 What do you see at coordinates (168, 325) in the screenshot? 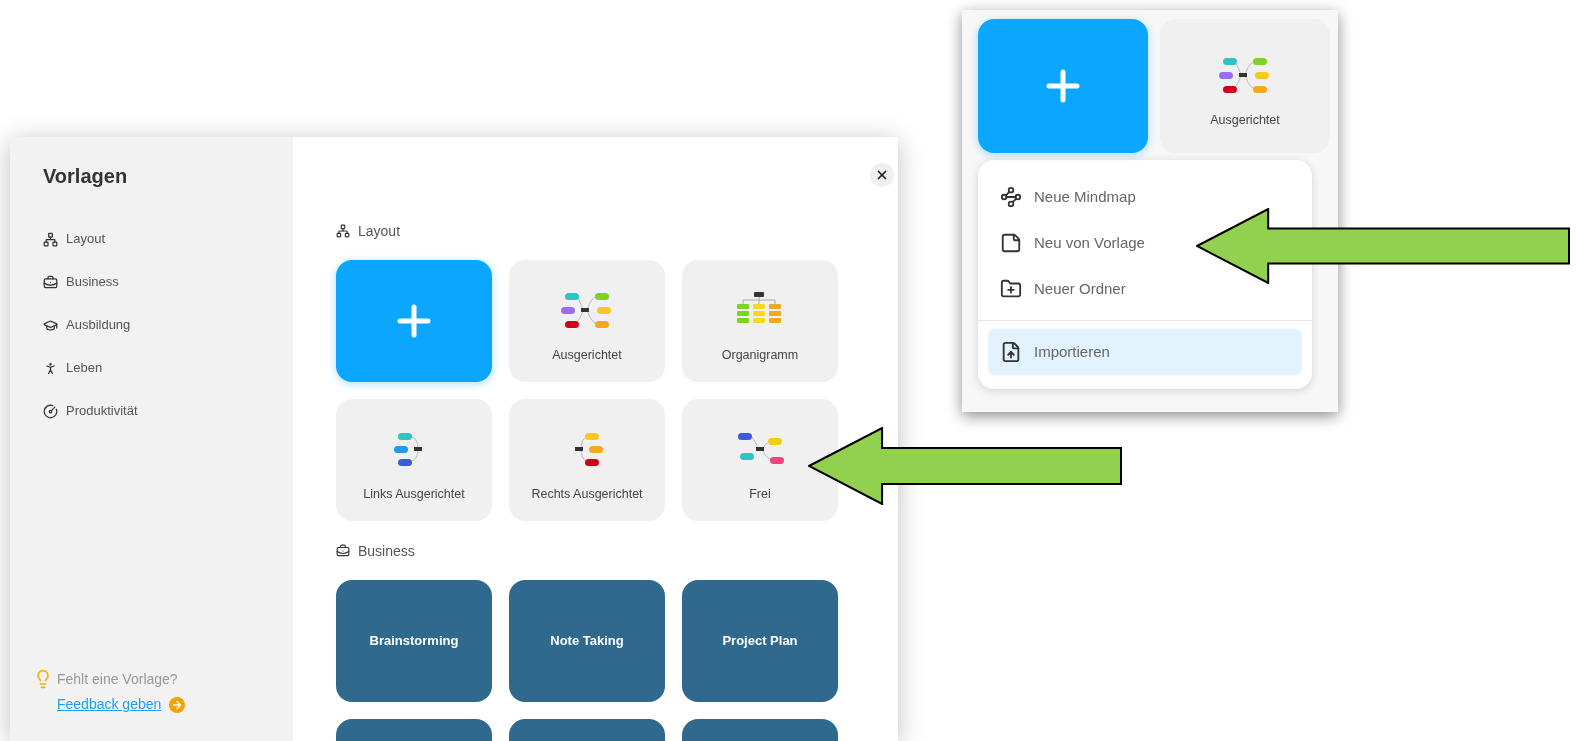
I see `category-link: Ausbildung` at bounding box center [168, 325].